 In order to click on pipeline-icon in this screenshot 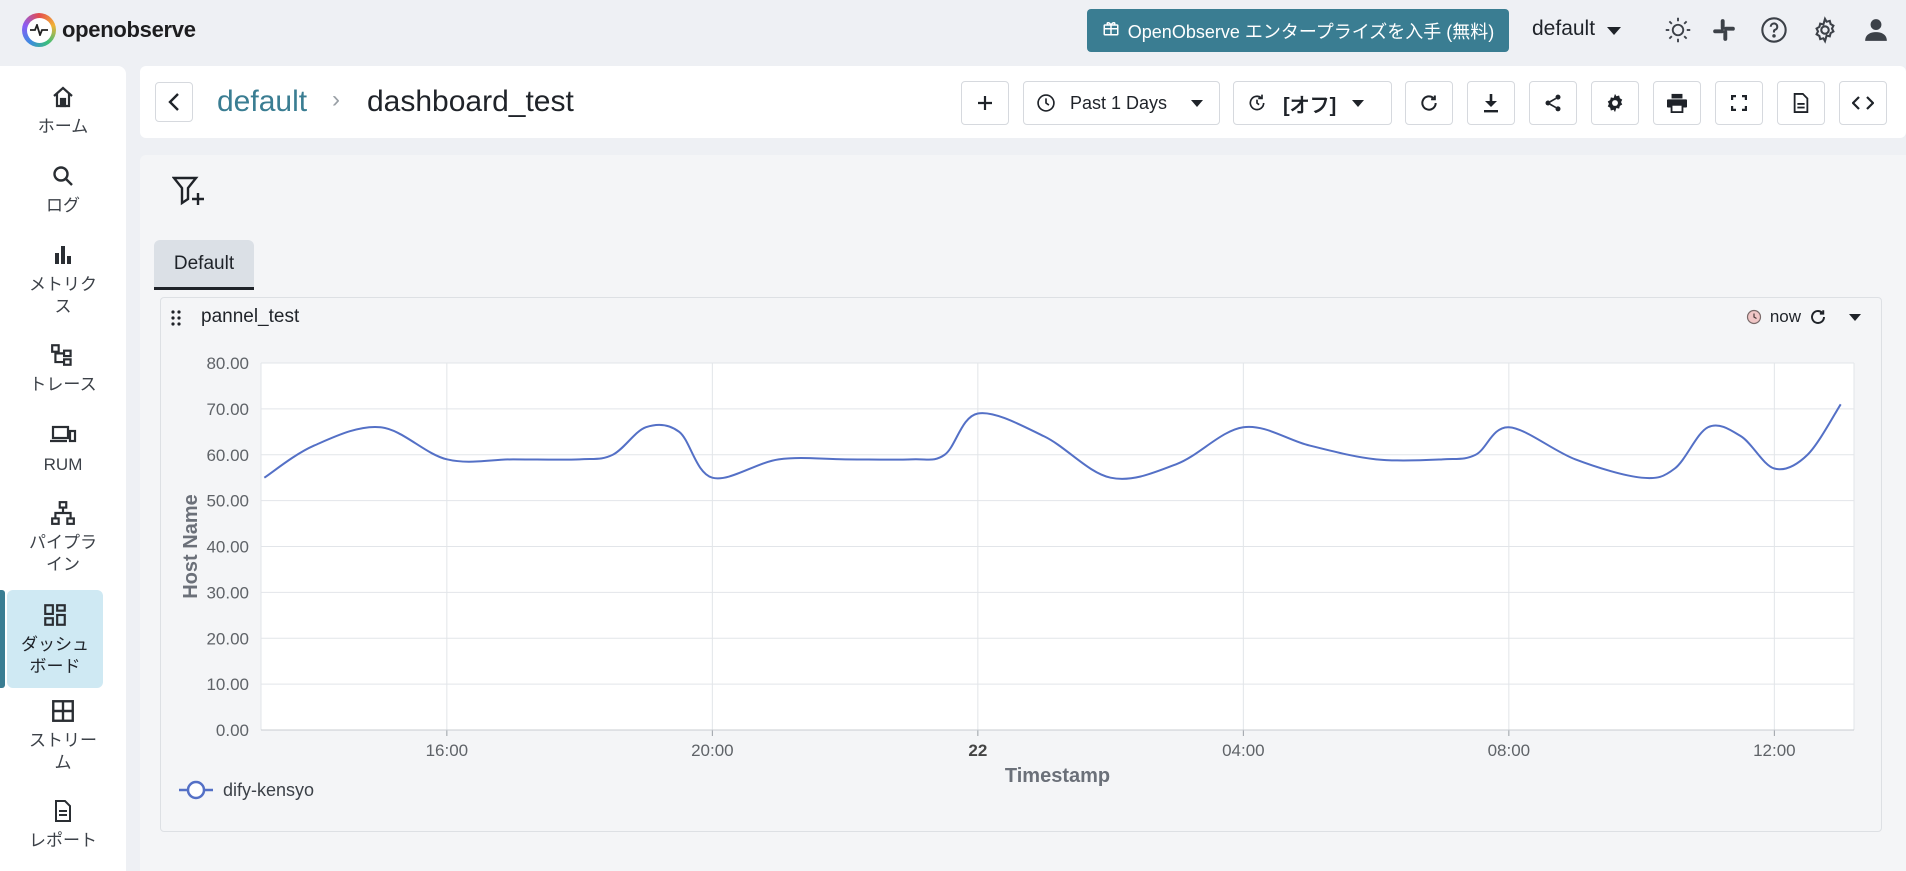, I will do `click(63, 513)`.